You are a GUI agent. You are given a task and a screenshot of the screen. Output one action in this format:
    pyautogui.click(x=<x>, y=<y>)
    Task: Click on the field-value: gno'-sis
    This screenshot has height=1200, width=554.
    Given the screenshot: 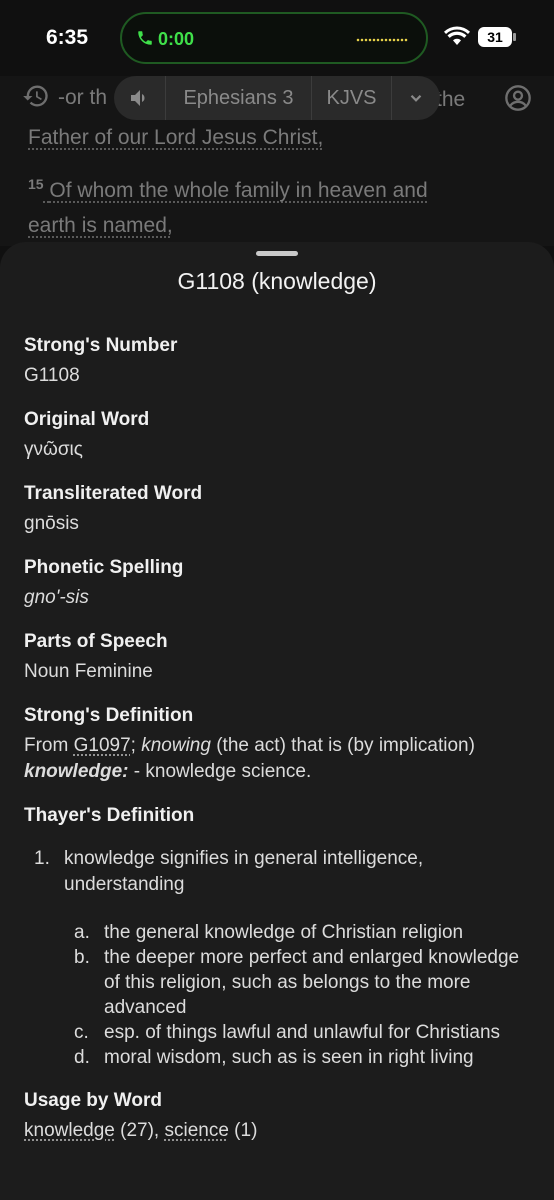 What is the action you would take?
    pyautogui.click(x=56, y=597)
    